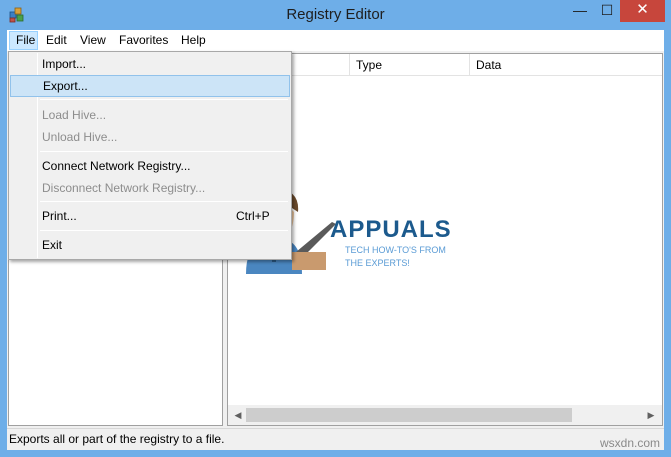 The width and height of the screenshot is (671, 457). What do you see at coordinates (580, 11) in the screenshot?
I see `minimize-button: —` at bounding box center [580, 11].